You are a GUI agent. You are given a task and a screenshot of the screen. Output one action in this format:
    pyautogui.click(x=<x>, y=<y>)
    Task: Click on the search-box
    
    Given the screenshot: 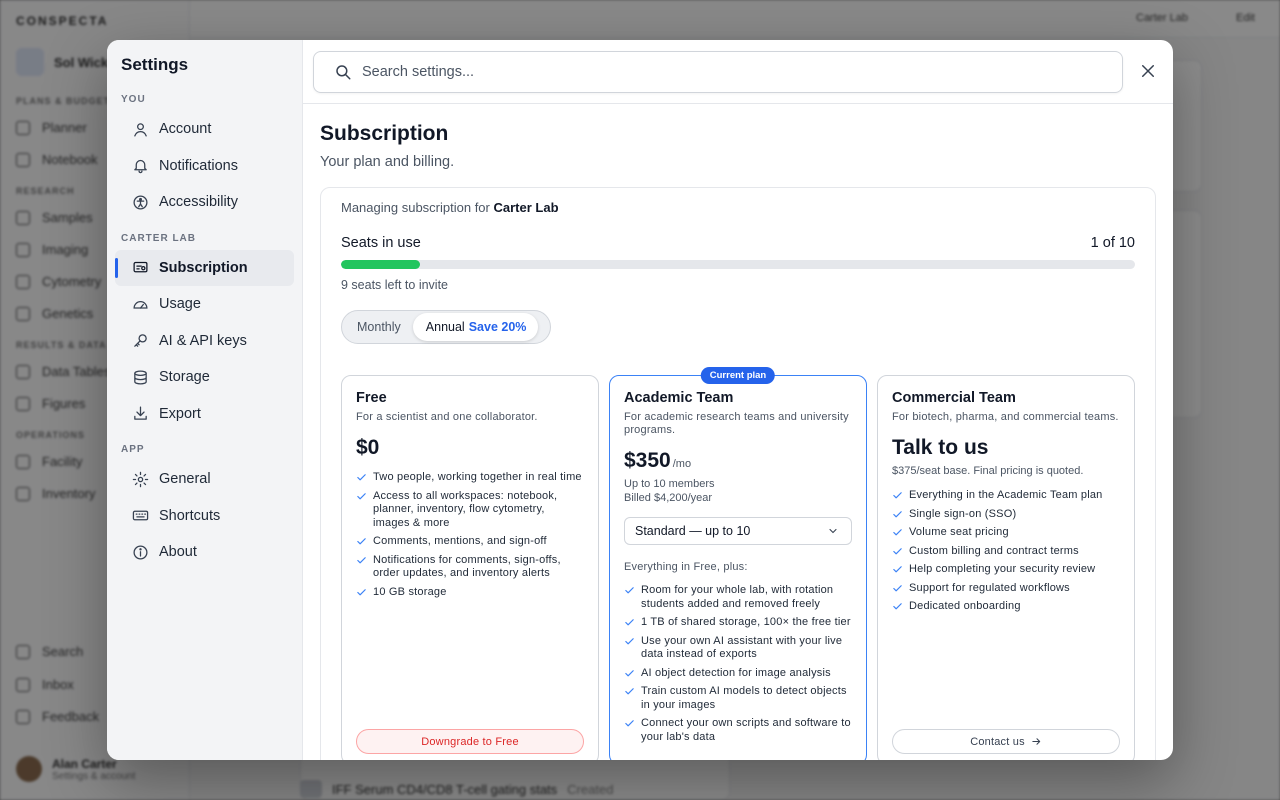 What is the action you would take?
    pyautogui.click(x=718, y=72)
    